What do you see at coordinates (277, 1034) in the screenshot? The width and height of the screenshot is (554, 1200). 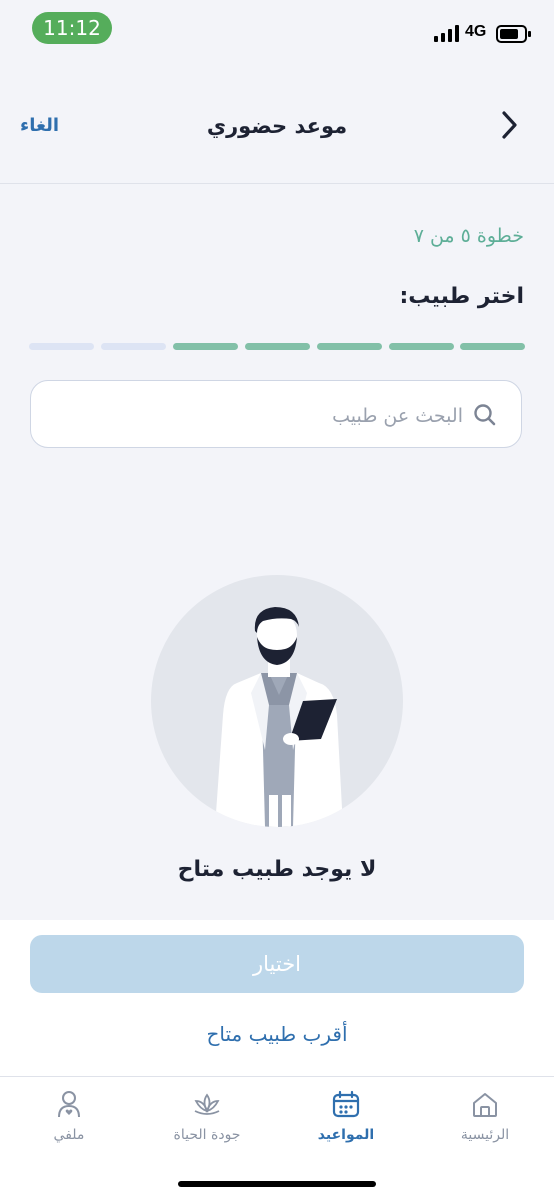 I see `nearest-doctor-link: أقرب طبيب متاح` at bounding box center [277, 1034].